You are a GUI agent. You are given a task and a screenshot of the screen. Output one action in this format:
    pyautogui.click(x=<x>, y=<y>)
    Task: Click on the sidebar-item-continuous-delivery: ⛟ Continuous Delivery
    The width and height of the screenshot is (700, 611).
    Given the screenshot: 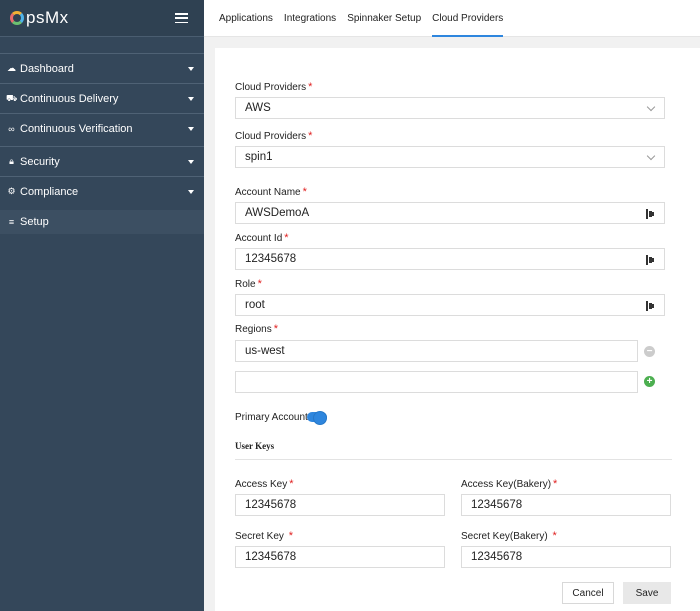 What is the action you would take?
    pyautogui.click(x=102, y=98)
    